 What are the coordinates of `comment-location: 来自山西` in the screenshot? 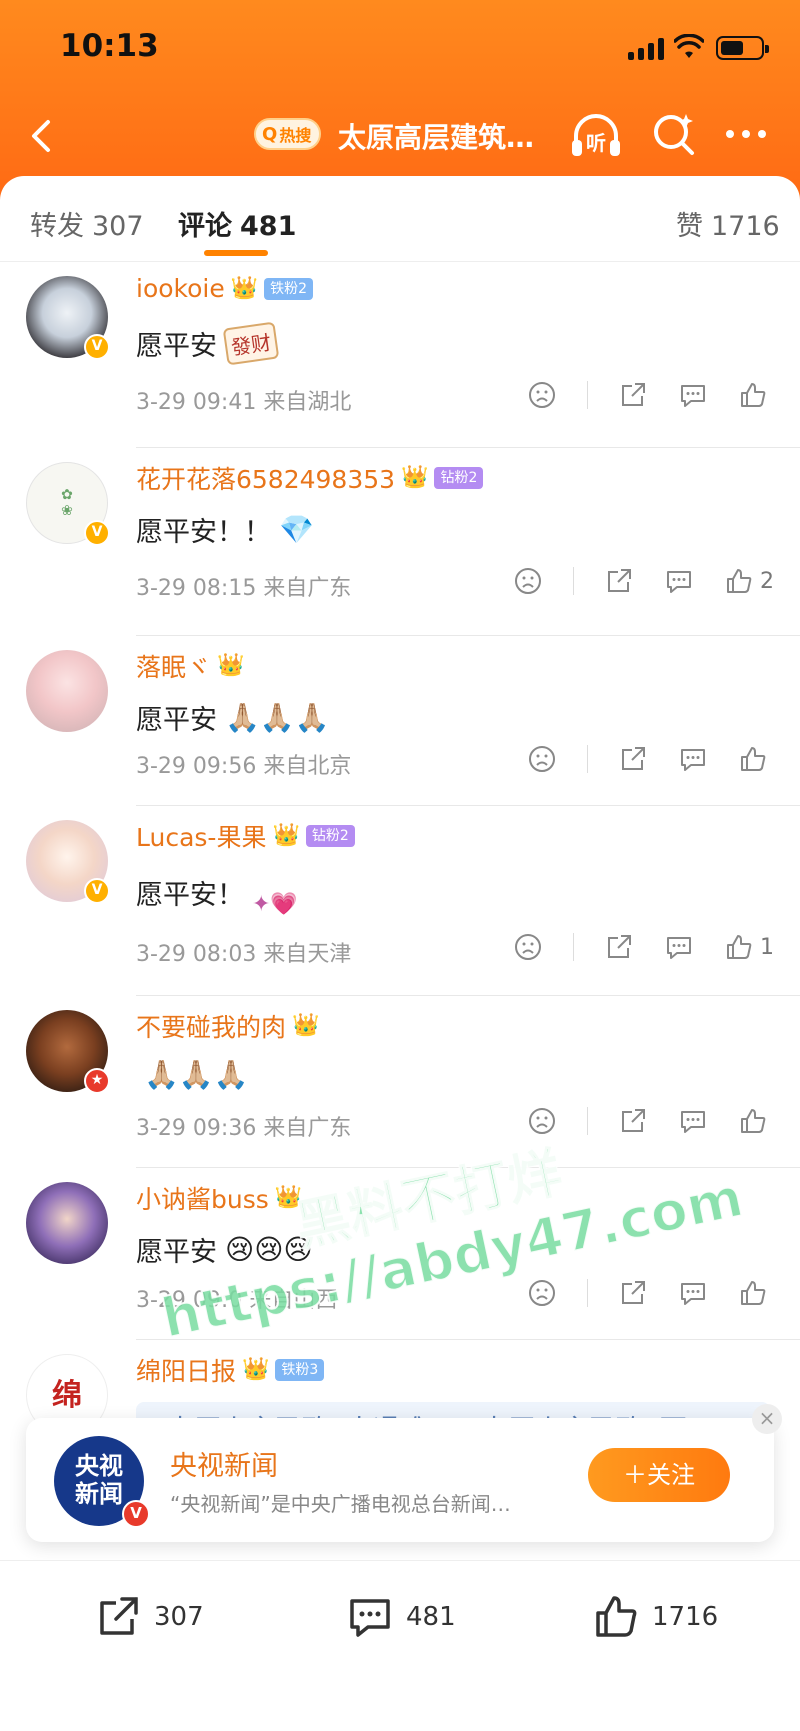 It's located at (293, 1300).